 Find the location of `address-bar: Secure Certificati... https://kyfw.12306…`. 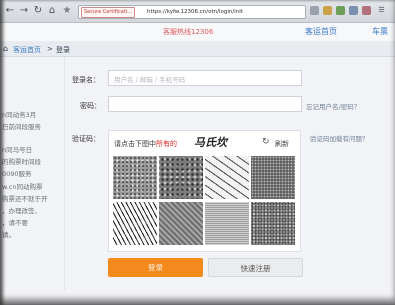

address-bar: Secure Certificati... https://kyfw.12306… is located at coordinates (192, 12).